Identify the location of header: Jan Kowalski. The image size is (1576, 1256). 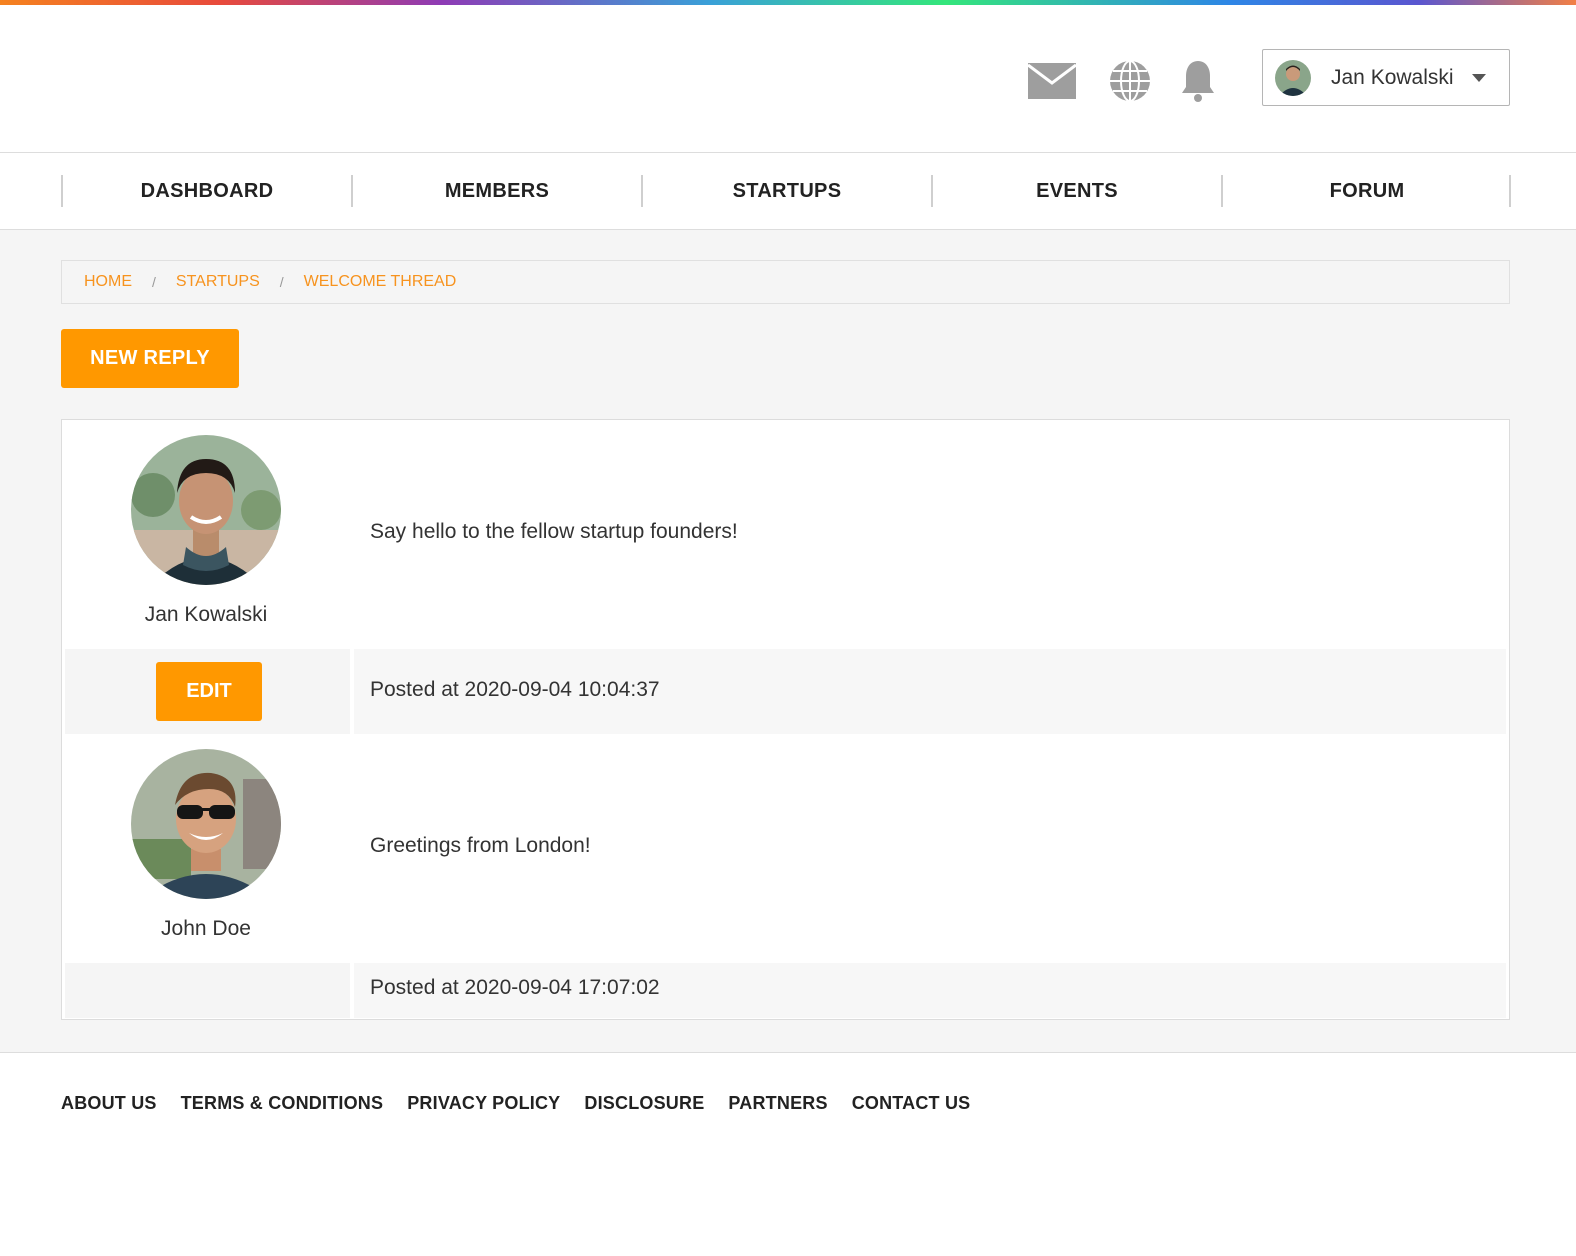
(788, 79).